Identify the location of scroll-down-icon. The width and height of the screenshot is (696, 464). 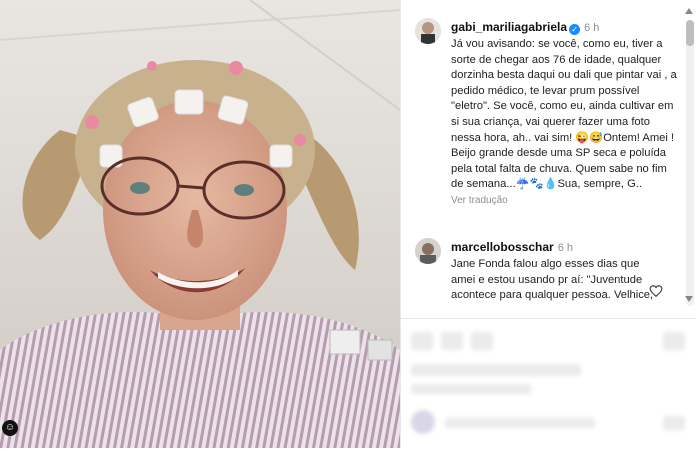
(689, 299).